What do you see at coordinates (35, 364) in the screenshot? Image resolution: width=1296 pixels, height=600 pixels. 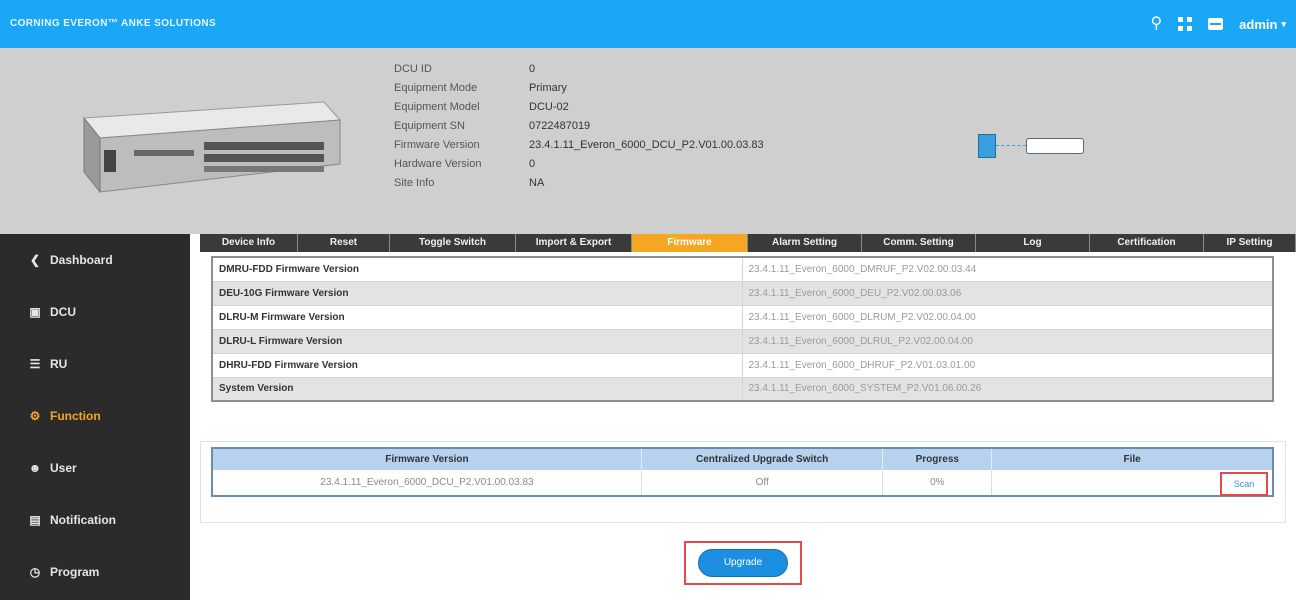 I see `list-icon: ☰` at bounding box center [35, 364].